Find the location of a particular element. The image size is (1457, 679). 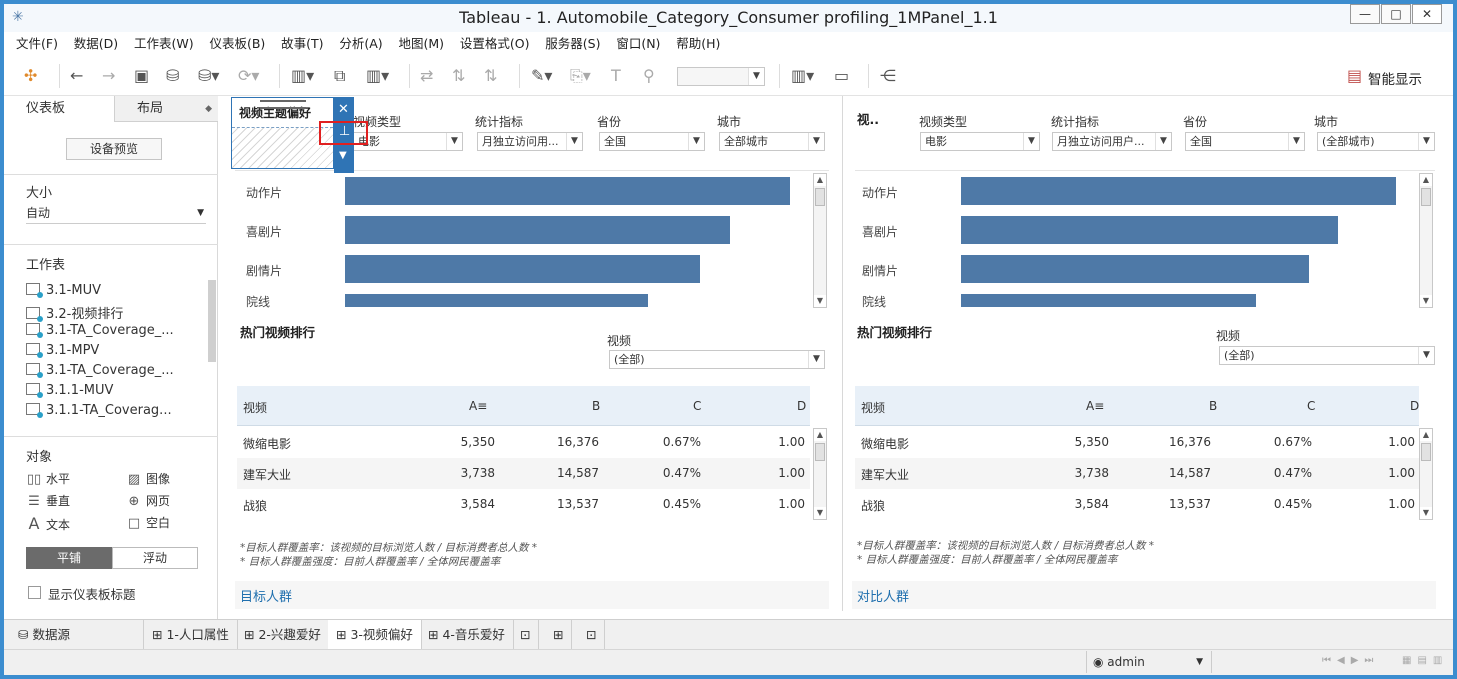

menu-data: 数据(D) is located at coordinates (96, 44).